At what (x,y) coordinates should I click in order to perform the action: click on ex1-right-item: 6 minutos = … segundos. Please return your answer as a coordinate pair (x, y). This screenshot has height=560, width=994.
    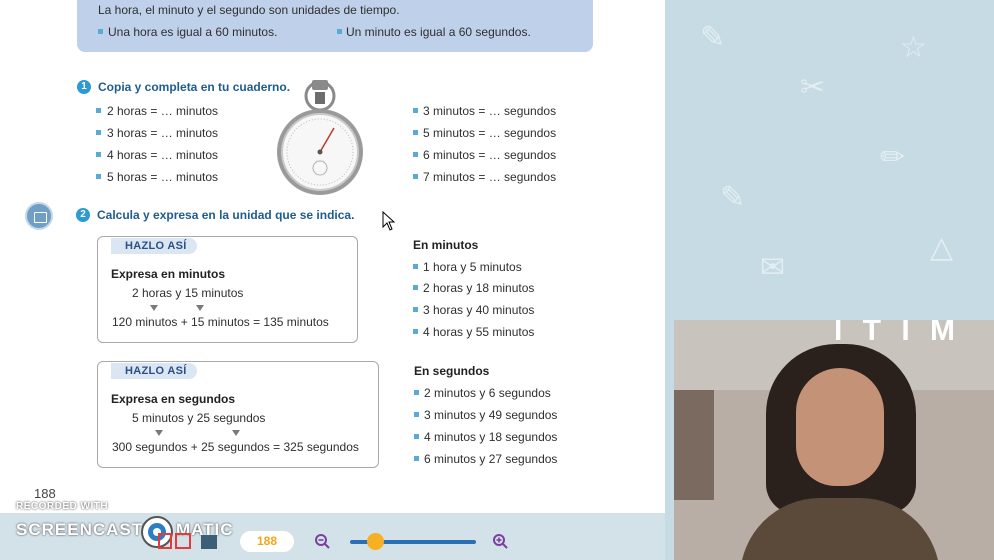
    Looking at the image, I should click on (490, 155).